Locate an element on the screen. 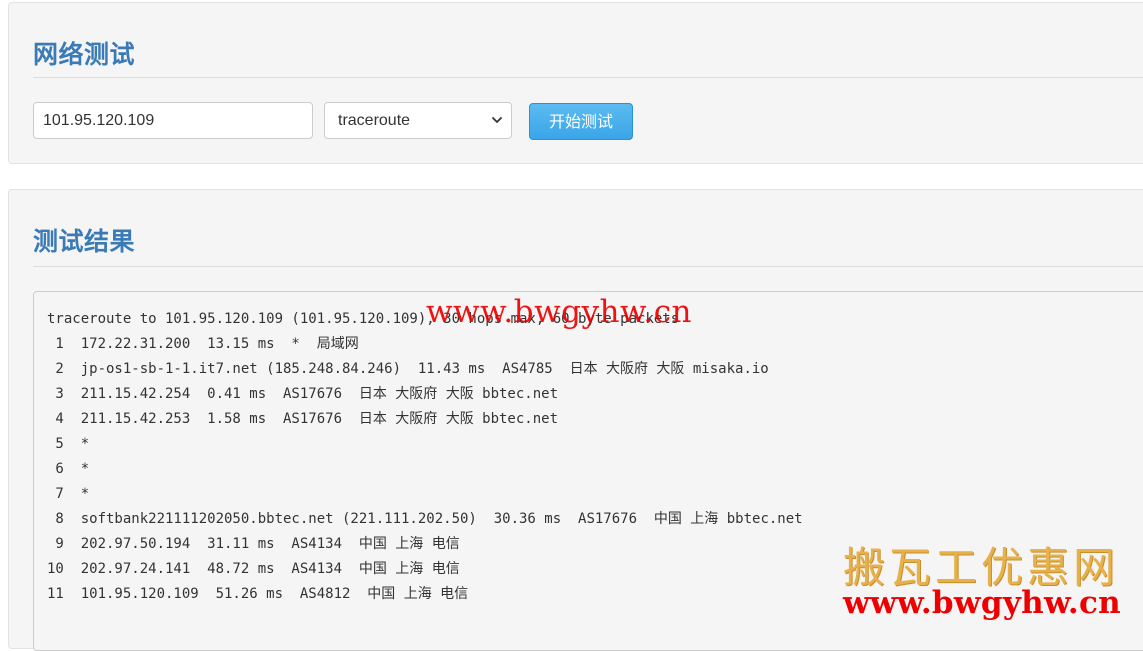 Image resolution: width=1143 pixels, height=651 pixels. watermark-url-bottom: www.bwgyhw.cn is located at coordinates (982, 603).